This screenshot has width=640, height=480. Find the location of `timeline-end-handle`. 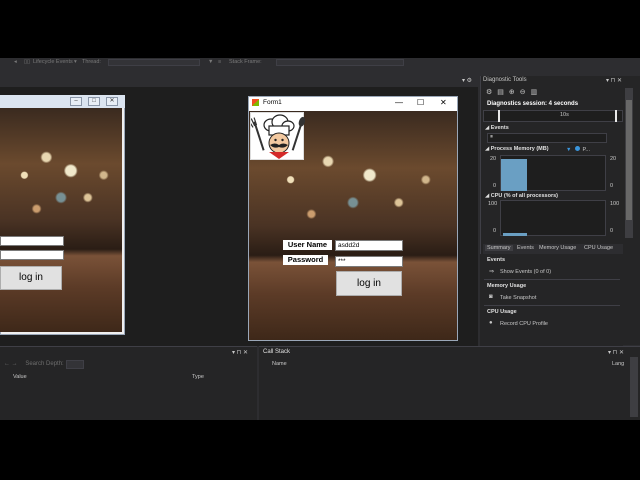

timeline-end-handle is located at coordinates (616, 116).